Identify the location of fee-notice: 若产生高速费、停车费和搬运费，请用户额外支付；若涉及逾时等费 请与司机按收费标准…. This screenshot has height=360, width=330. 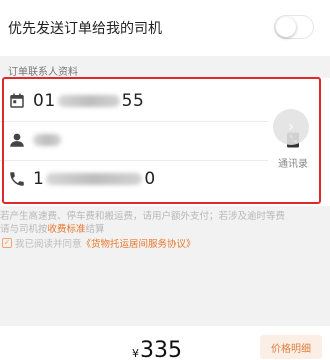
(165, 223).